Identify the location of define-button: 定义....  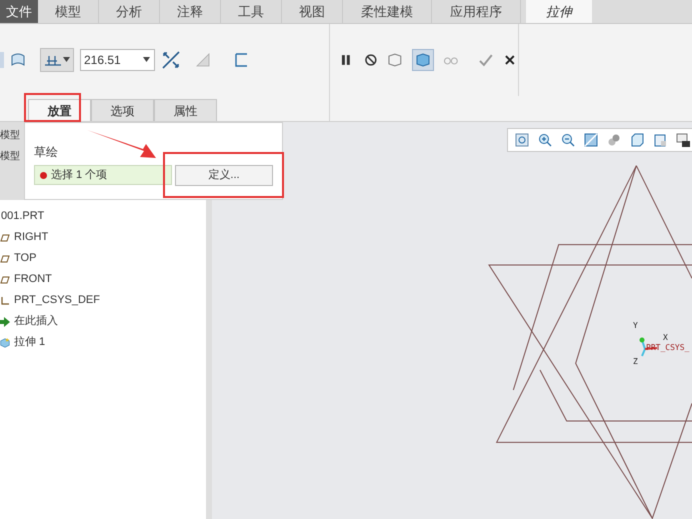
(224, 175).